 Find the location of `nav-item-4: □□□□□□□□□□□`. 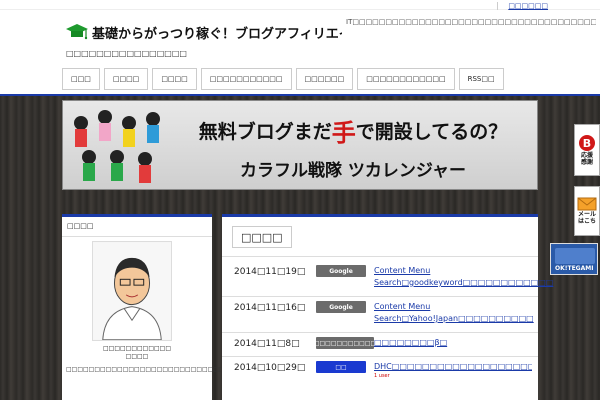

nav-item-4: □□□□□□□□□□□ is located at coordinates (246, 79).